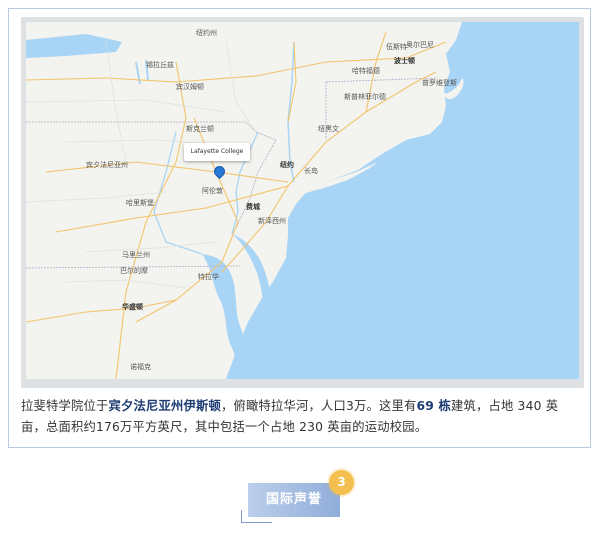  What do you see at coordinates (420, 45) in the screenshot?
I see `map-label: 奥尔巴尼` at bounding box center [420, 45].